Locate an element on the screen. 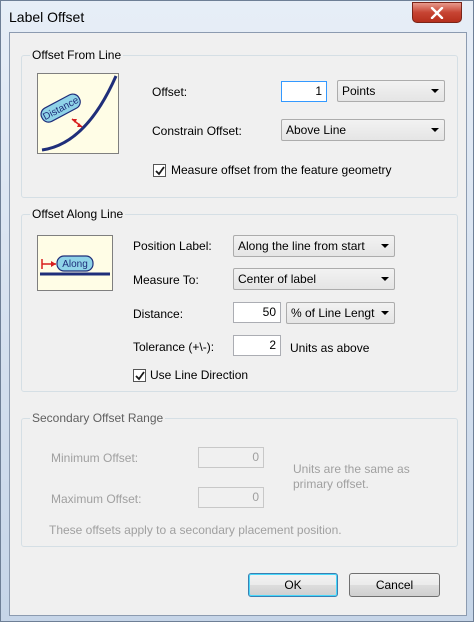 The image size is (474, 622). maximum-offset-input: 0 is located at coordinates (231, 497).